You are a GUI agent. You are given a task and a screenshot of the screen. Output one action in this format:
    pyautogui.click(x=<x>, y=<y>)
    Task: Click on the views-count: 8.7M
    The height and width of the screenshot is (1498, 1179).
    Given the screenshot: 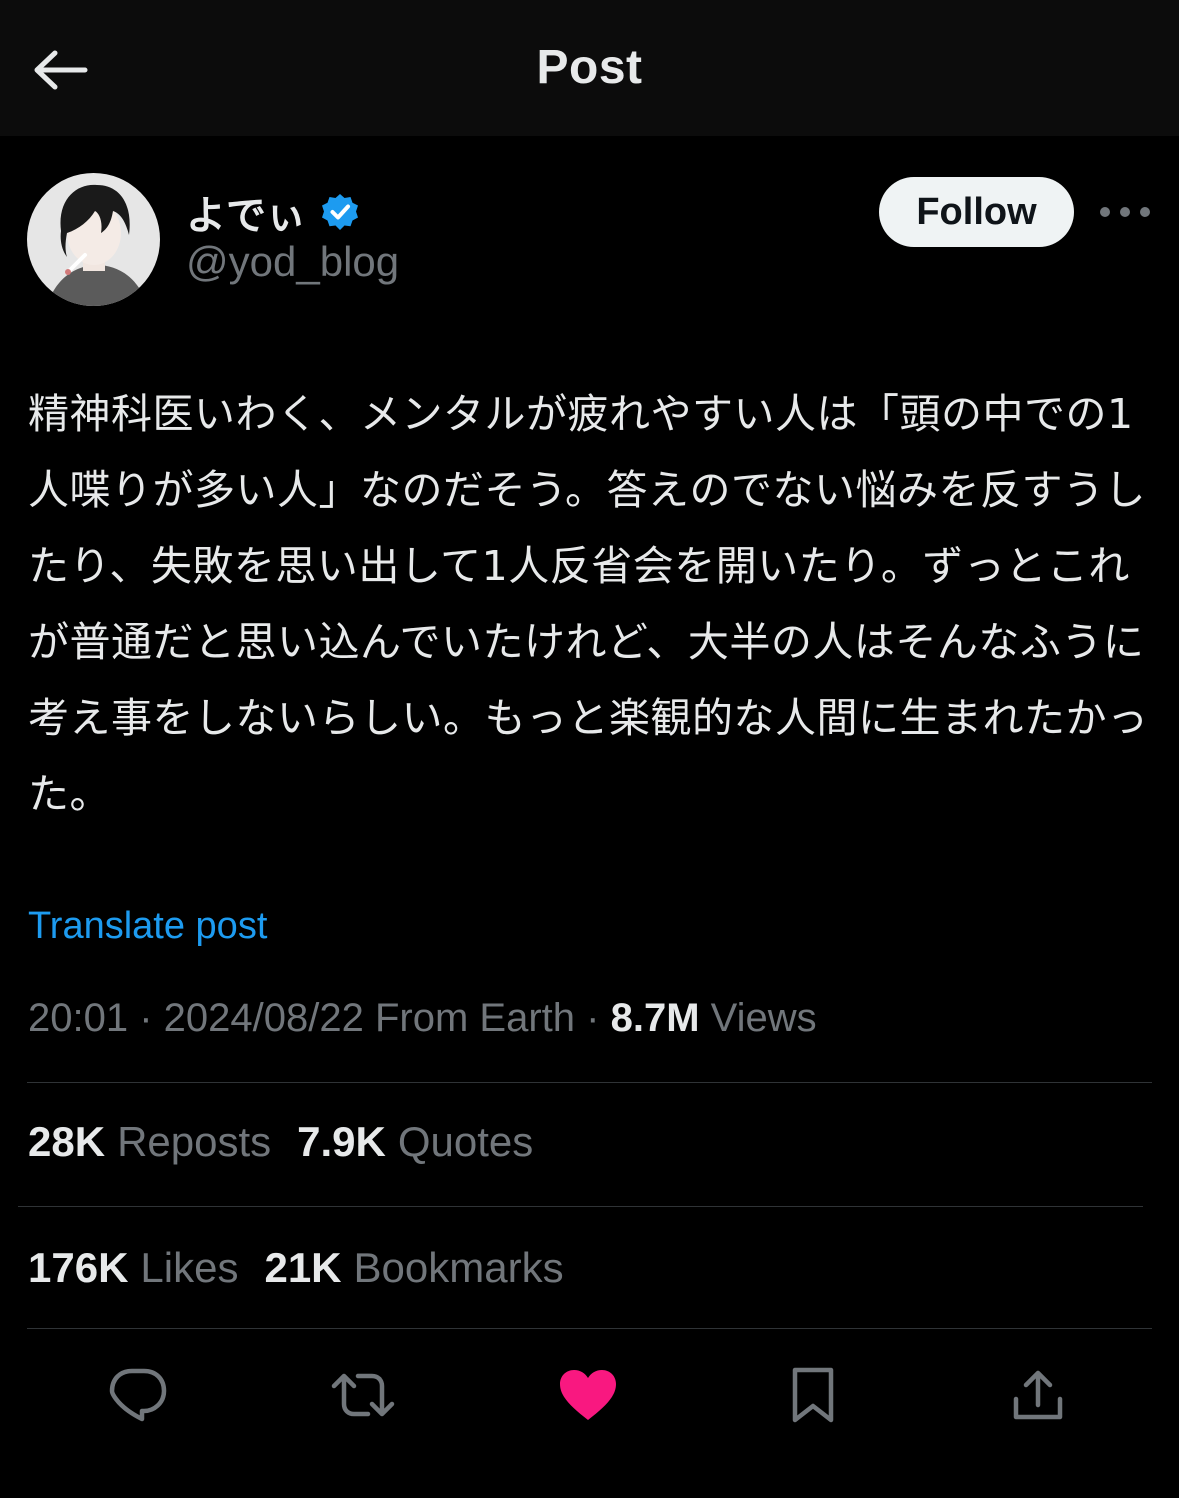 What is the action you would take?
    pyautogui.click(x=655, y=1018)
    